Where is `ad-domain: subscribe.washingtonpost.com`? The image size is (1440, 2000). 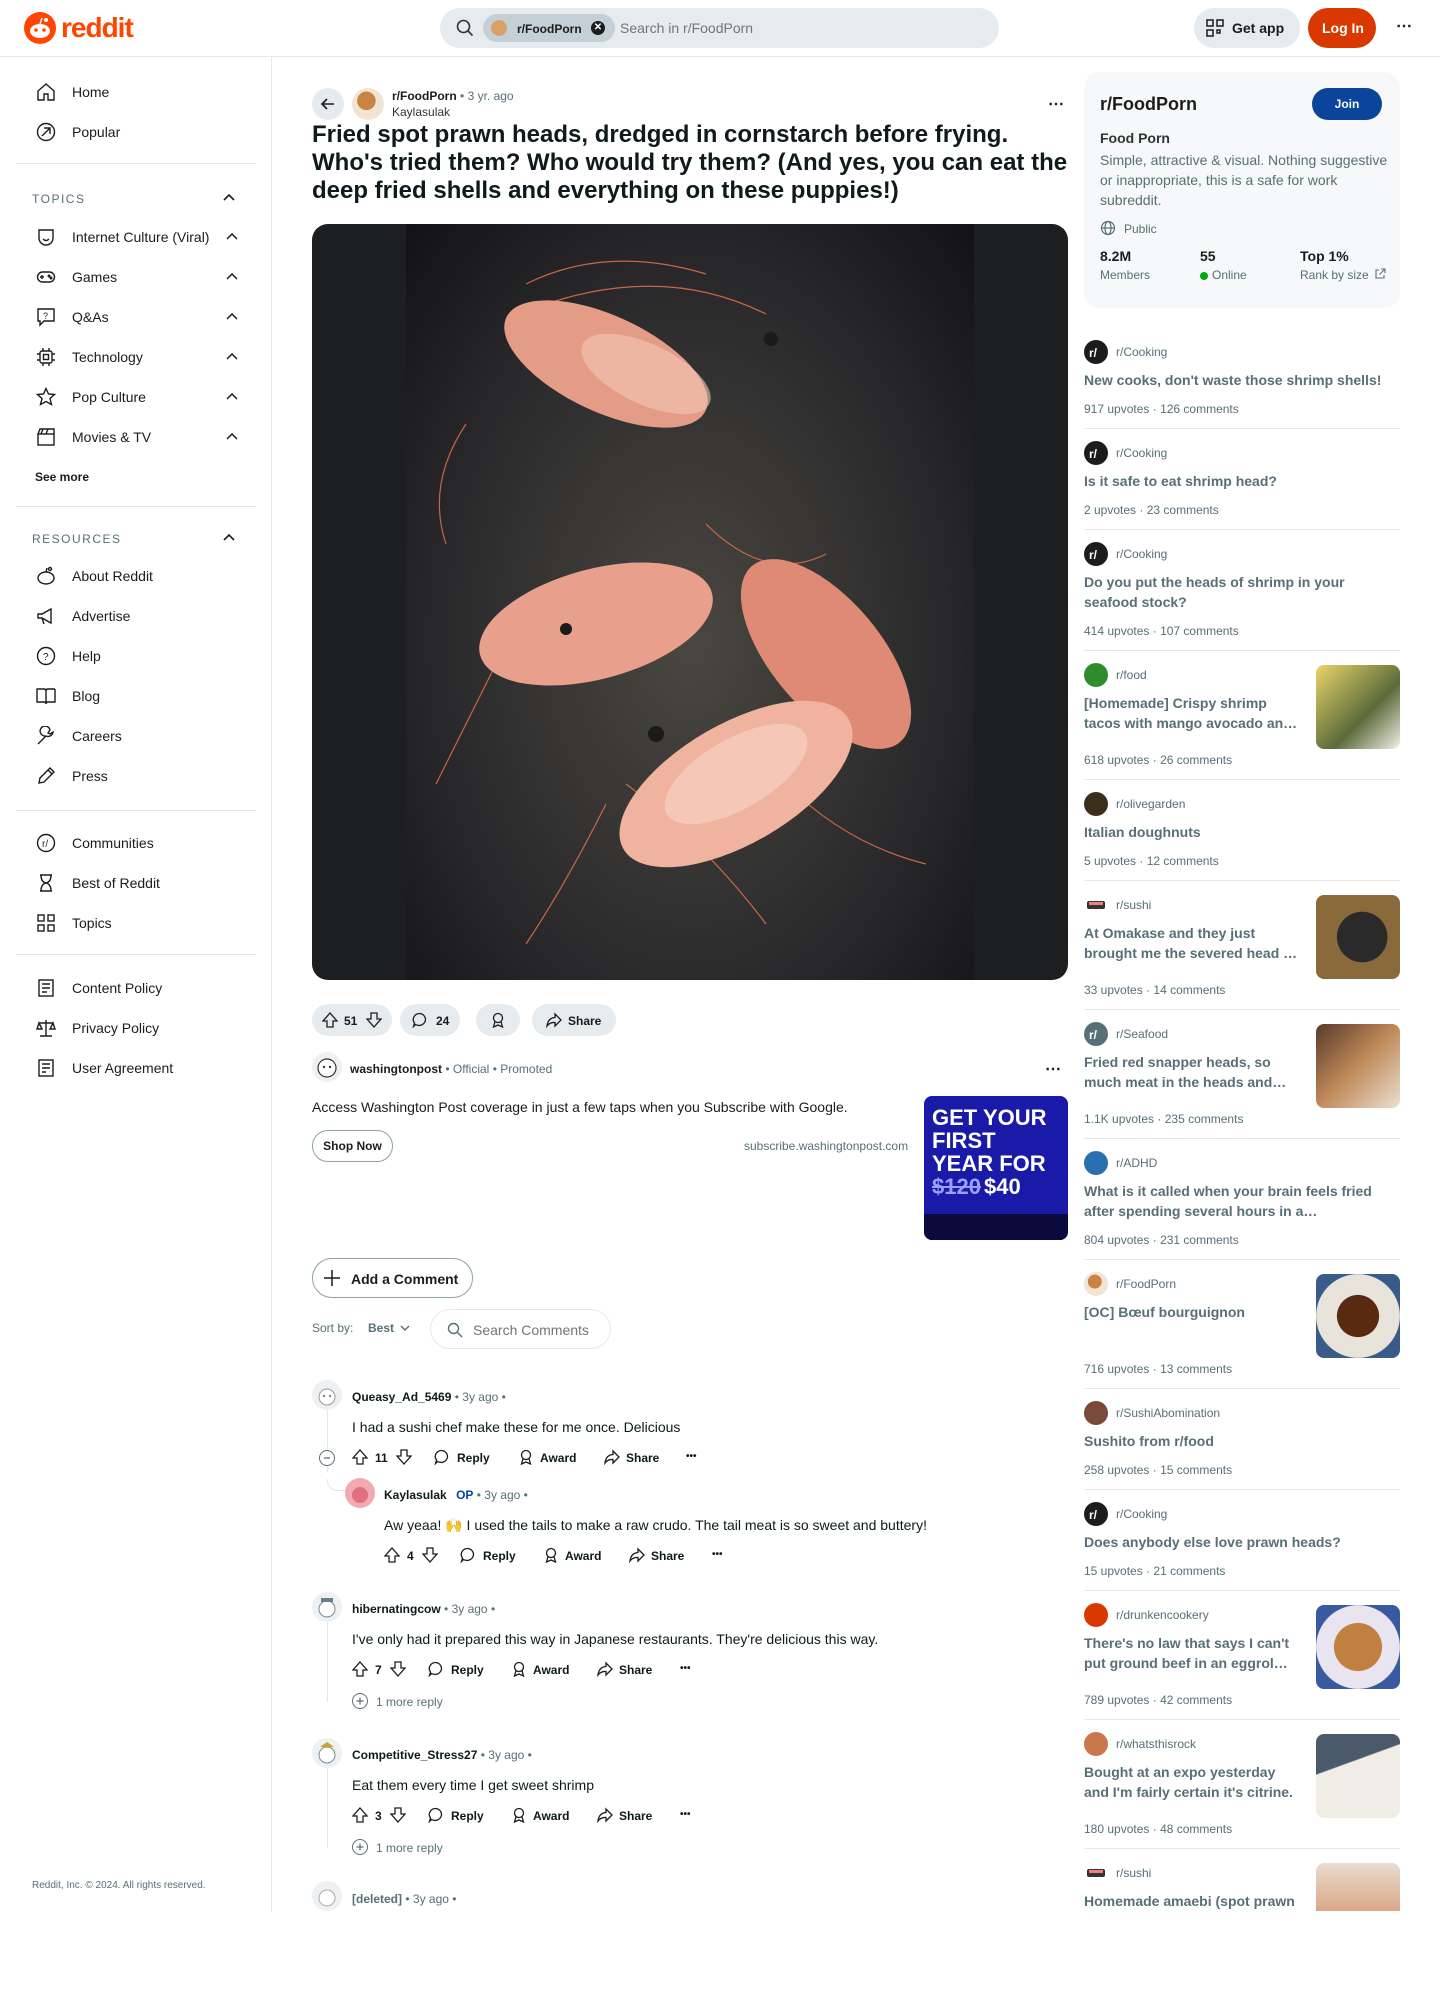 ad-domain: subscribe.washingtonpost.com is located at coordinates (826, 1146).